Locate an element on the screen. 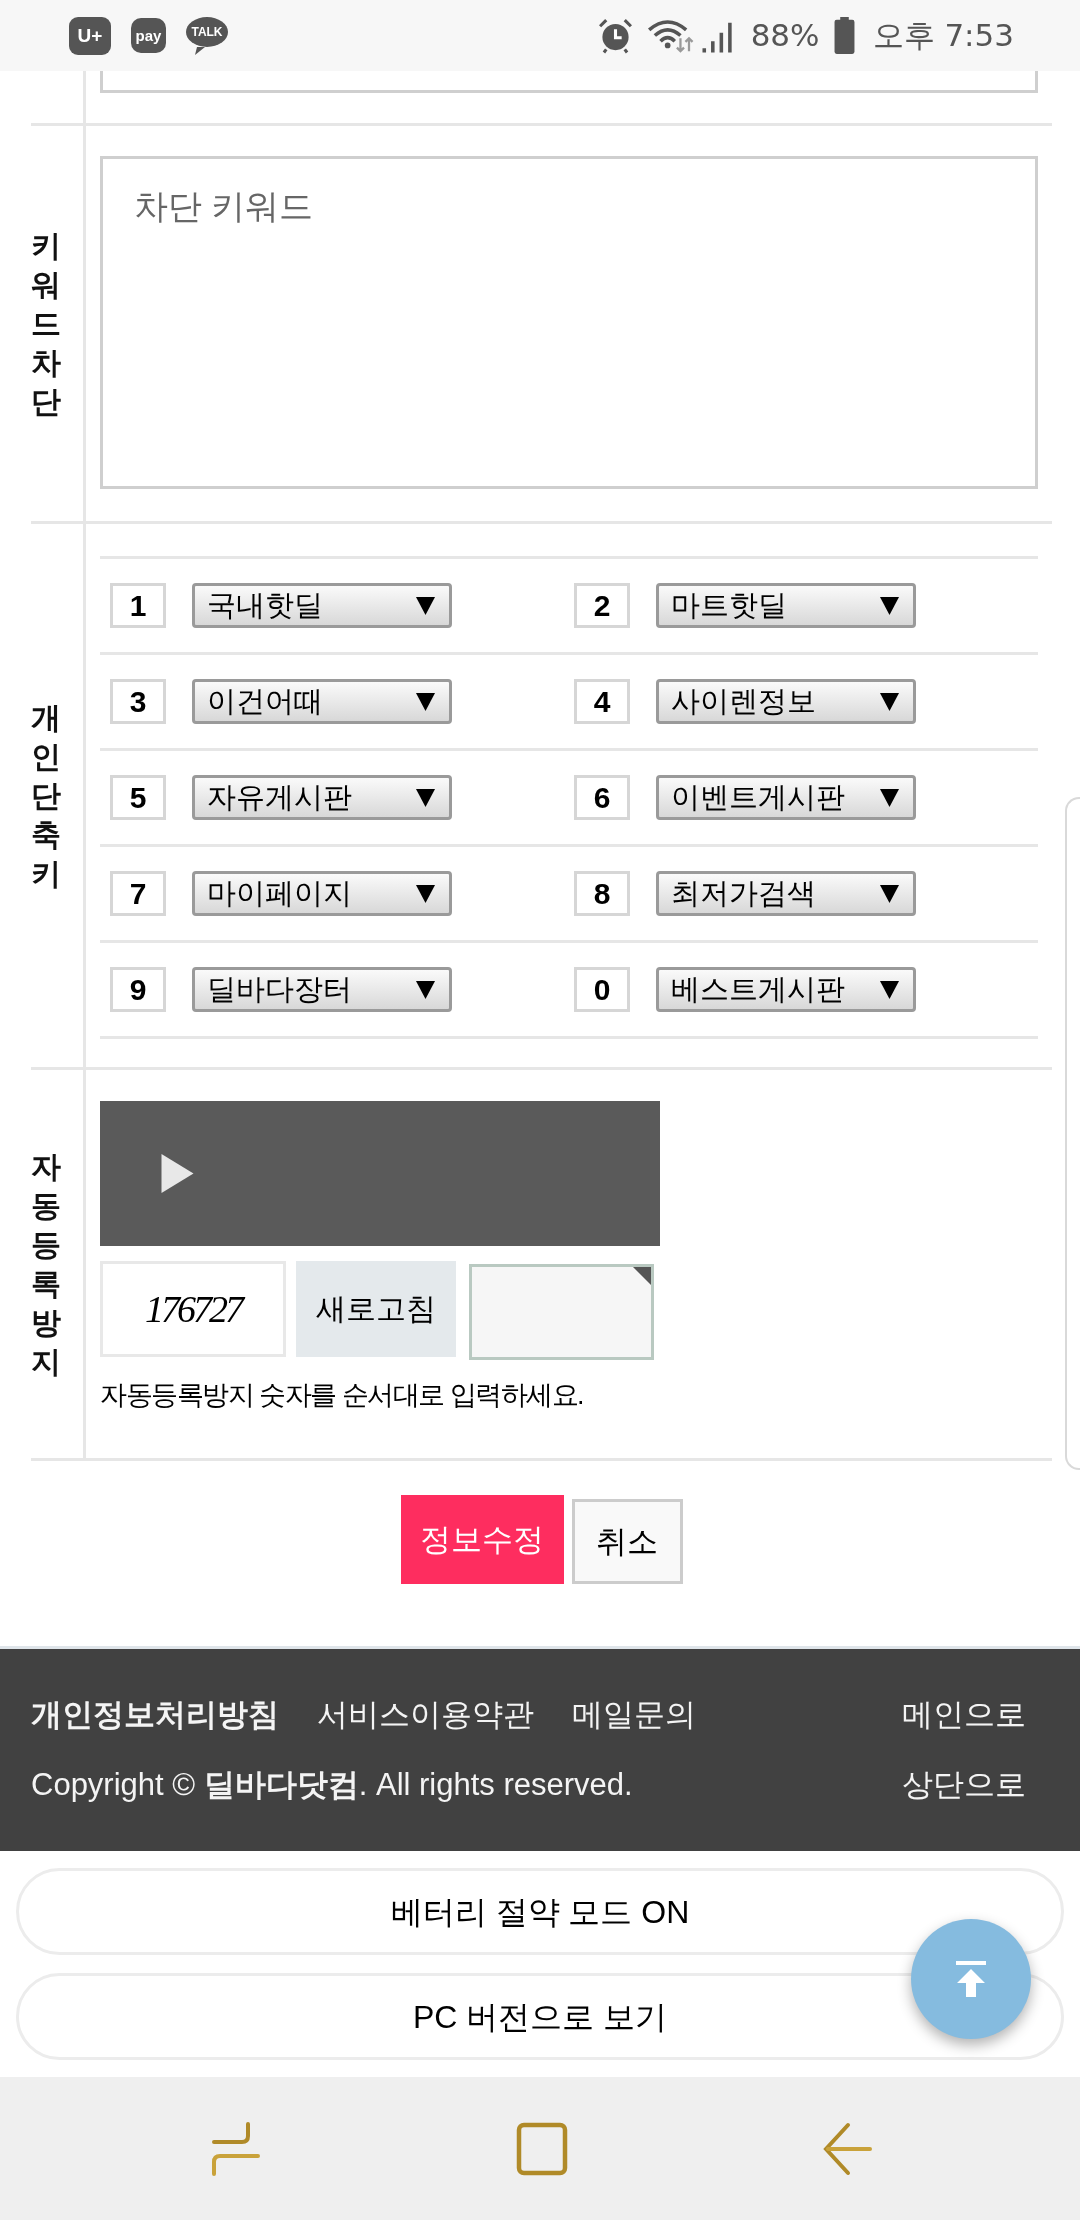 Image resolution: width=1080 pixels, height=2220 pixels. shortcut-number: 3 is located at coordinates (138, 701).